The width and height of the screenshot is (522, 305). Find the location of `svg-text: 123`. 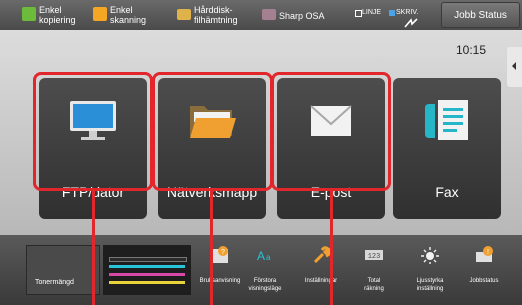

svg-text: 123 is located at coordinates (374, 257).